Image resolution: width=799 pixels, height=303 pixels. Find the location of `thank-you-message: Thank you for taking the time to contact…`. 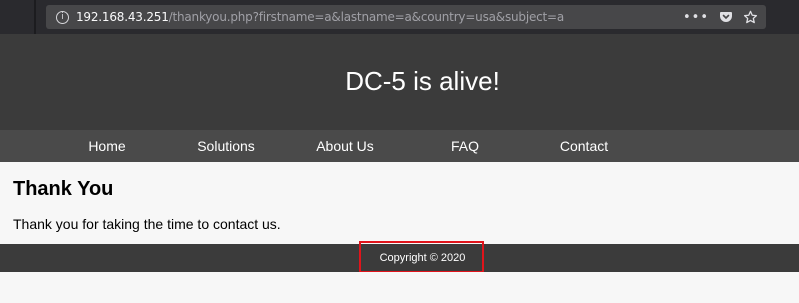

thank-you-message: Thank you for taking the time to contact… is located at coordinates (147, 224).